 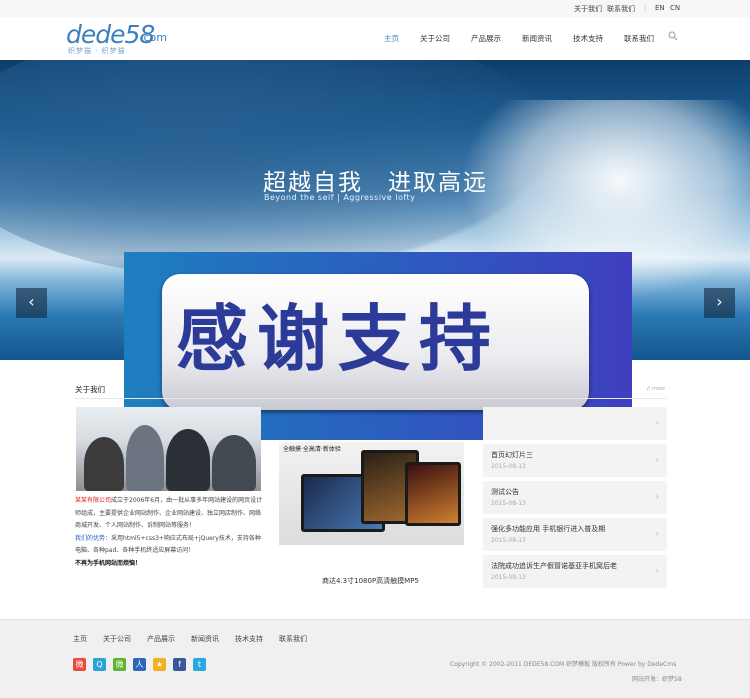 What do you see at coordinates (512, 455) in the screenshot?
I see `news-title: 首页幻灯片三` at bounding box center [512, 455].